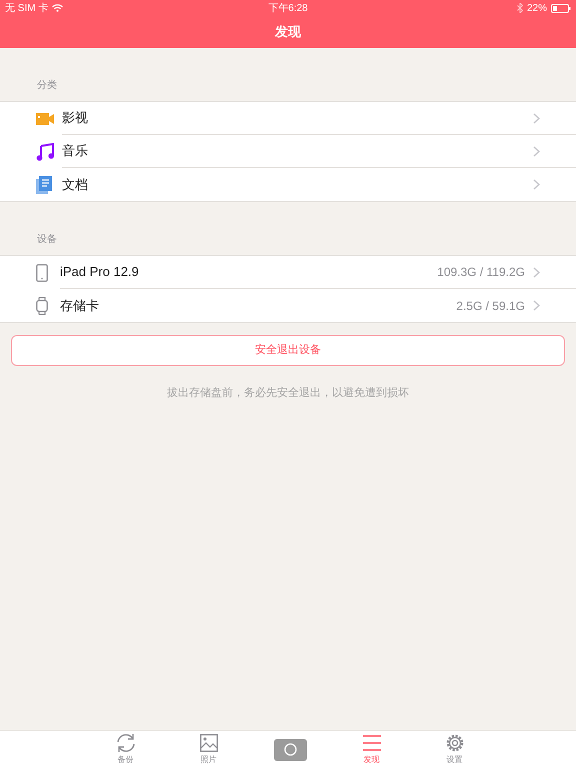  I want to click on music-note-icon, so click(45, 151).